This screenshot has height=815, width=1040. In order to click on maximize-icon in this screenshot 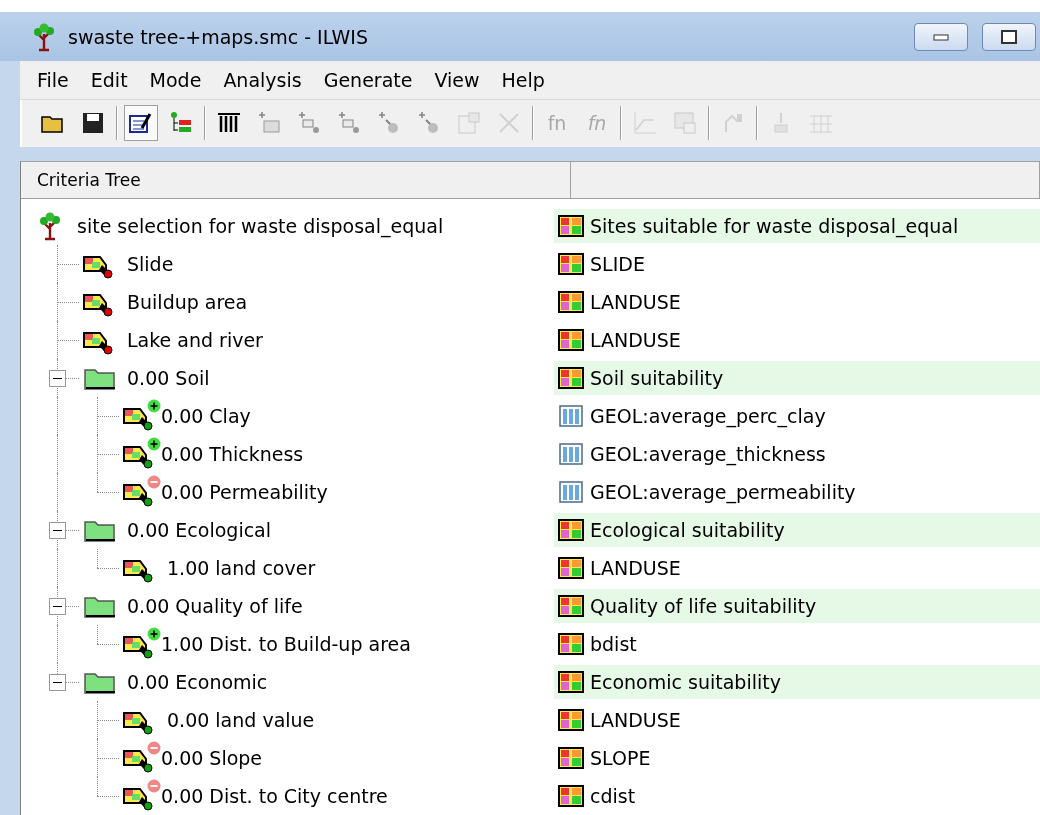, I will do `click(1009, 36)`.